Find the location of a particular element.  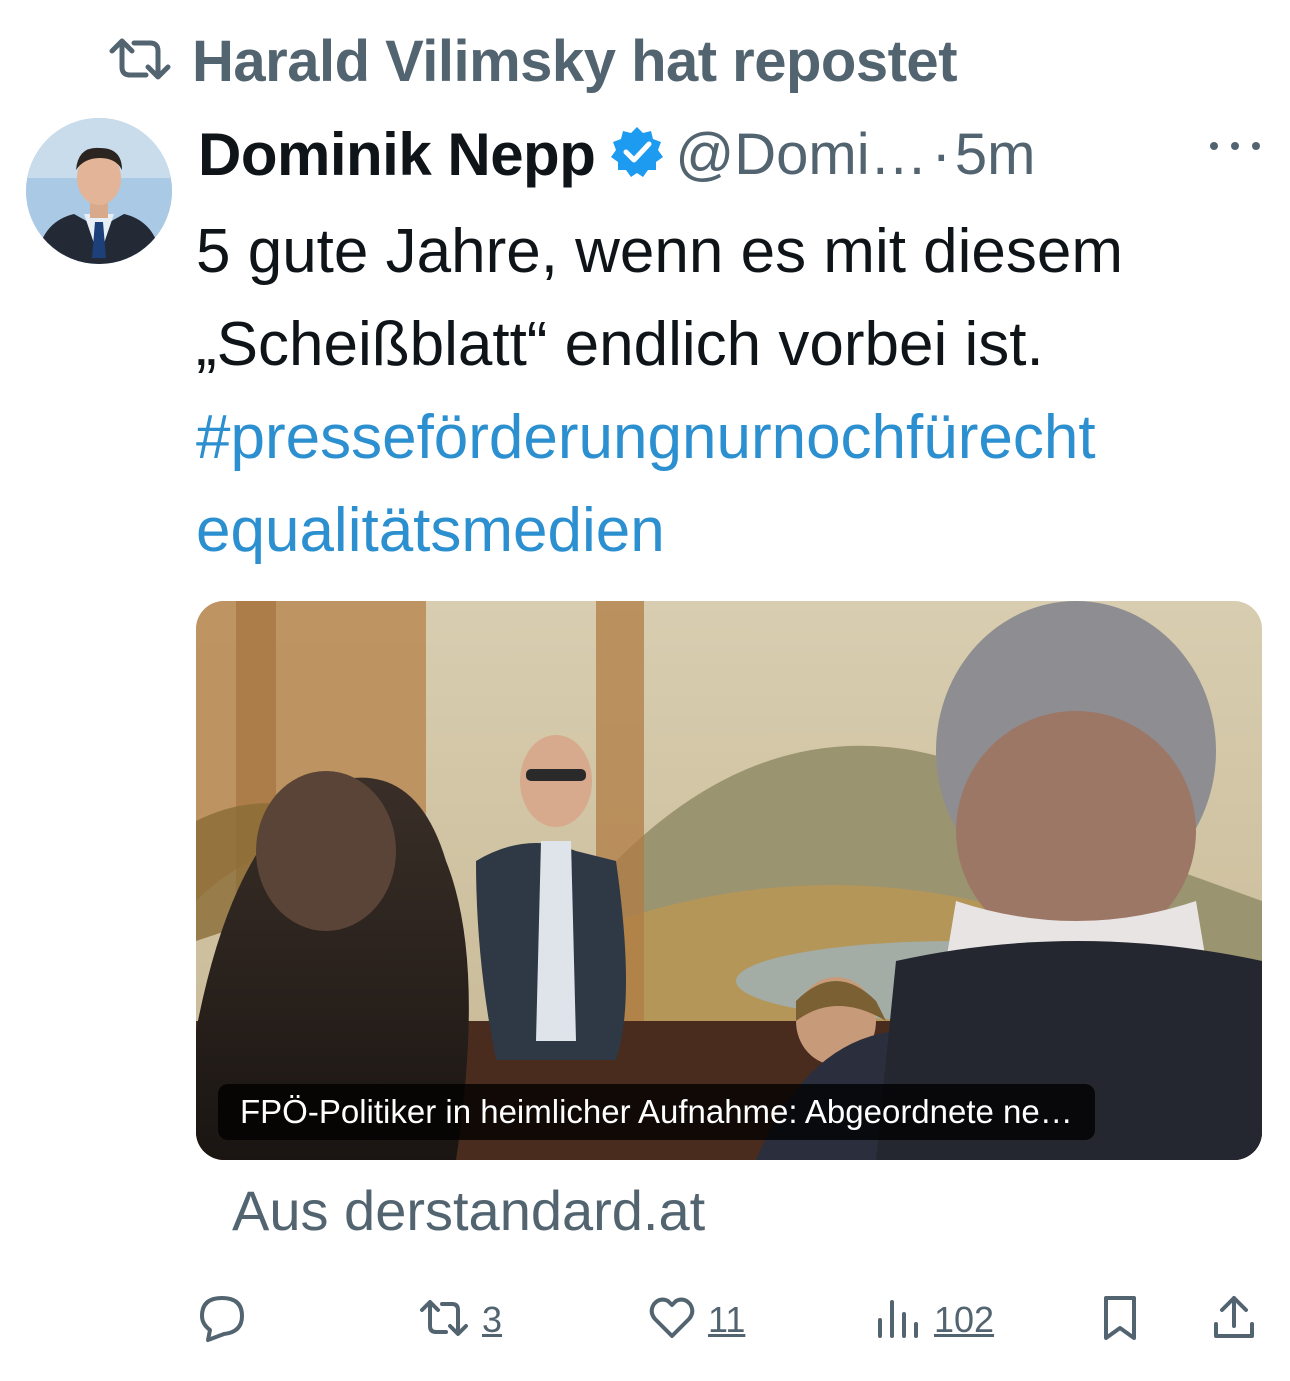

reply-button is located at coordinates (222, 1320).